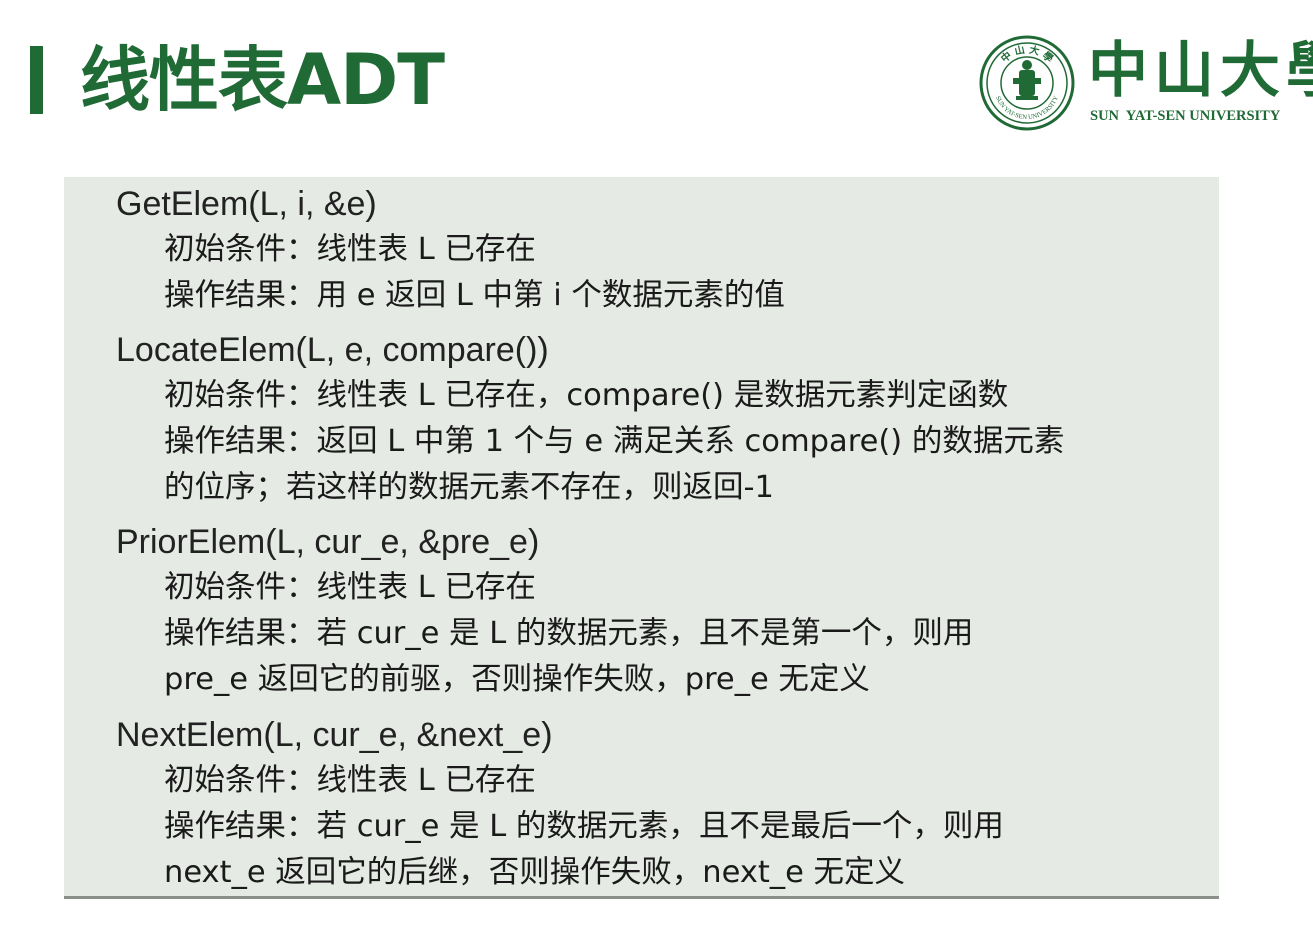 This screenshot has height=929, width=1313. Describe the element at coordinates (535, 872) in the screenshot. I see `operation-result-continued: next_e 返回它的后继，否则操作失败，next_e 无定义` at that location.